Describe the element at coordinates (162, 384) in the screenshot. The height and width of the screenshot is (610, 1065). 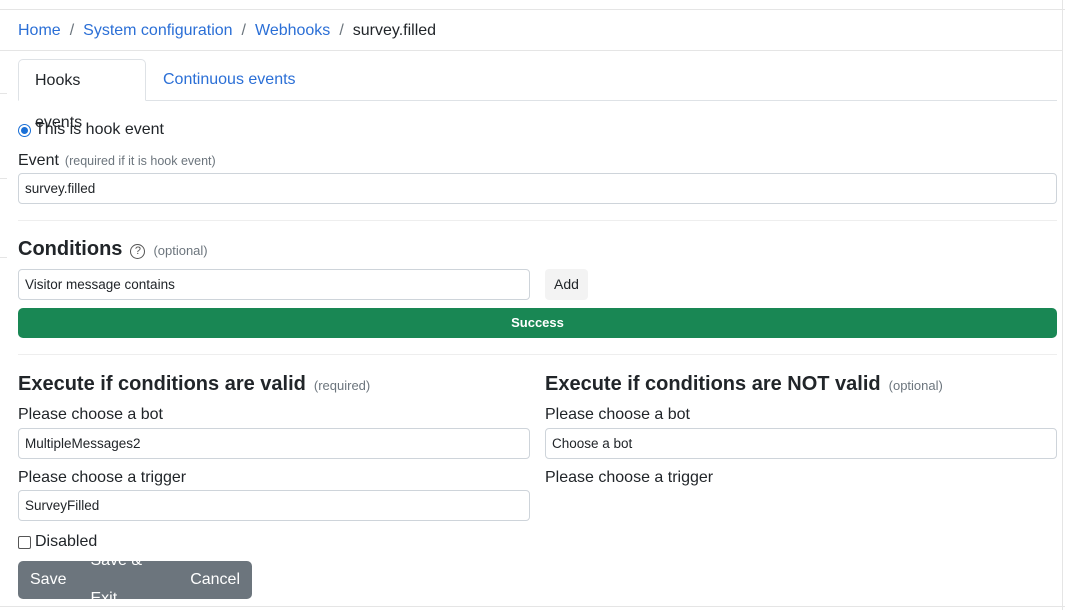
I see `valid-title: Execute if conditions are valid` at that location.